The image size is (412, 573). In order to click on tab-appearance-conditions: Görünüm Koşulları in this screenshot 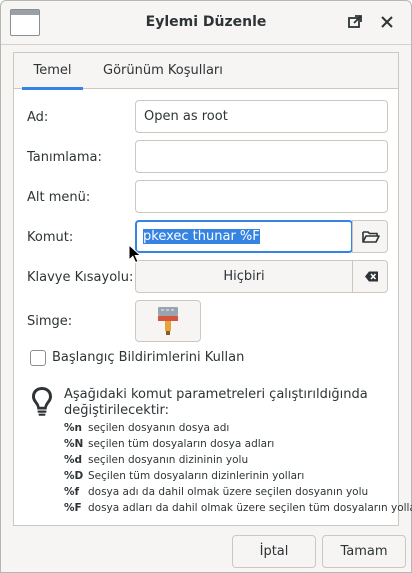, I will do `click(163, 71)`.